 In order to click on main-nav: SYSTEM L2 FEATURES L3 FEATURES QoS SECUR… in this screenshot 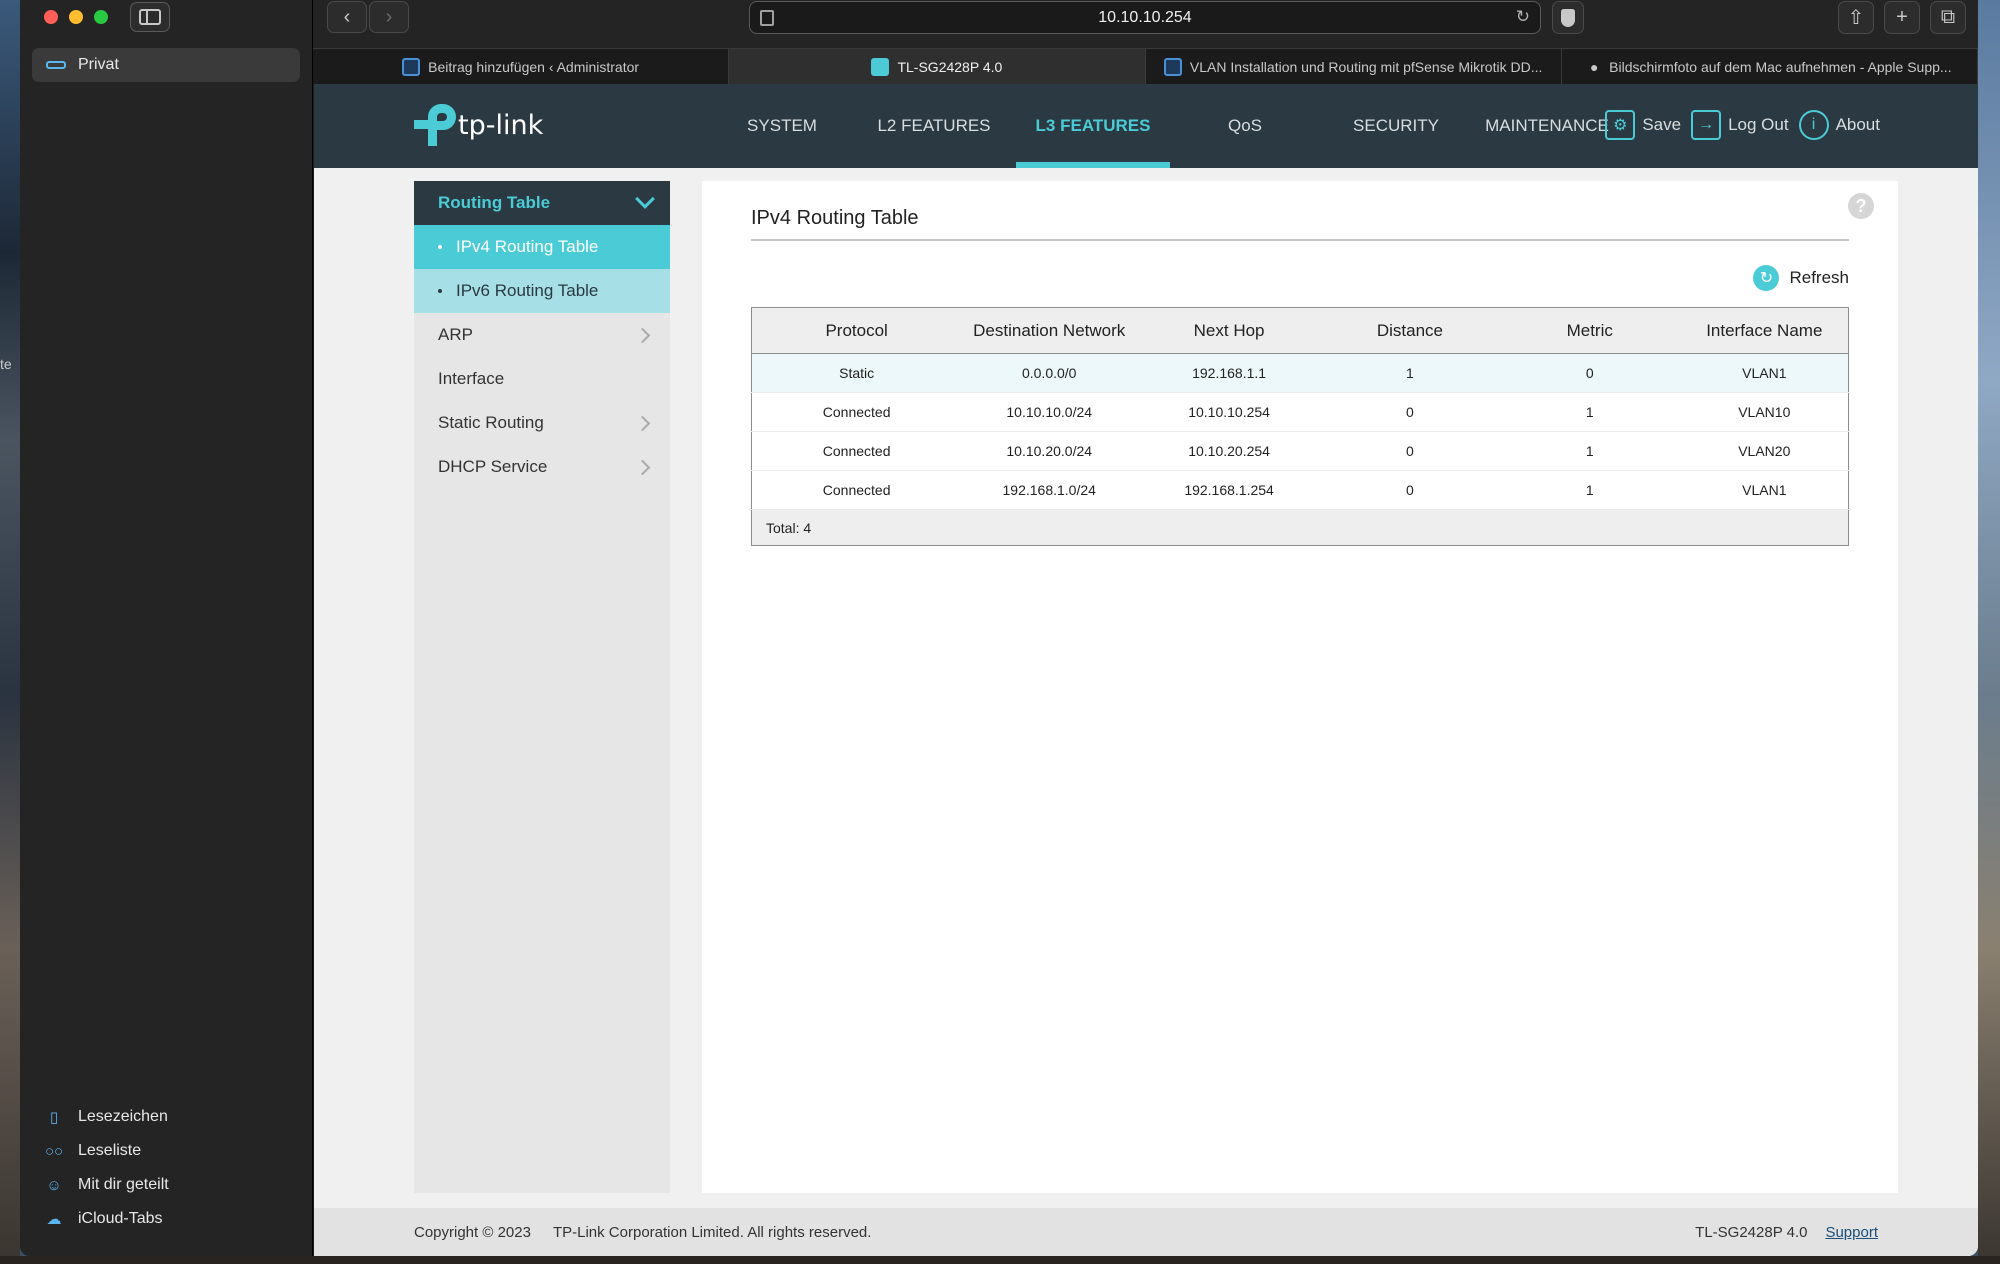, I will do `click(1167, 126)`.